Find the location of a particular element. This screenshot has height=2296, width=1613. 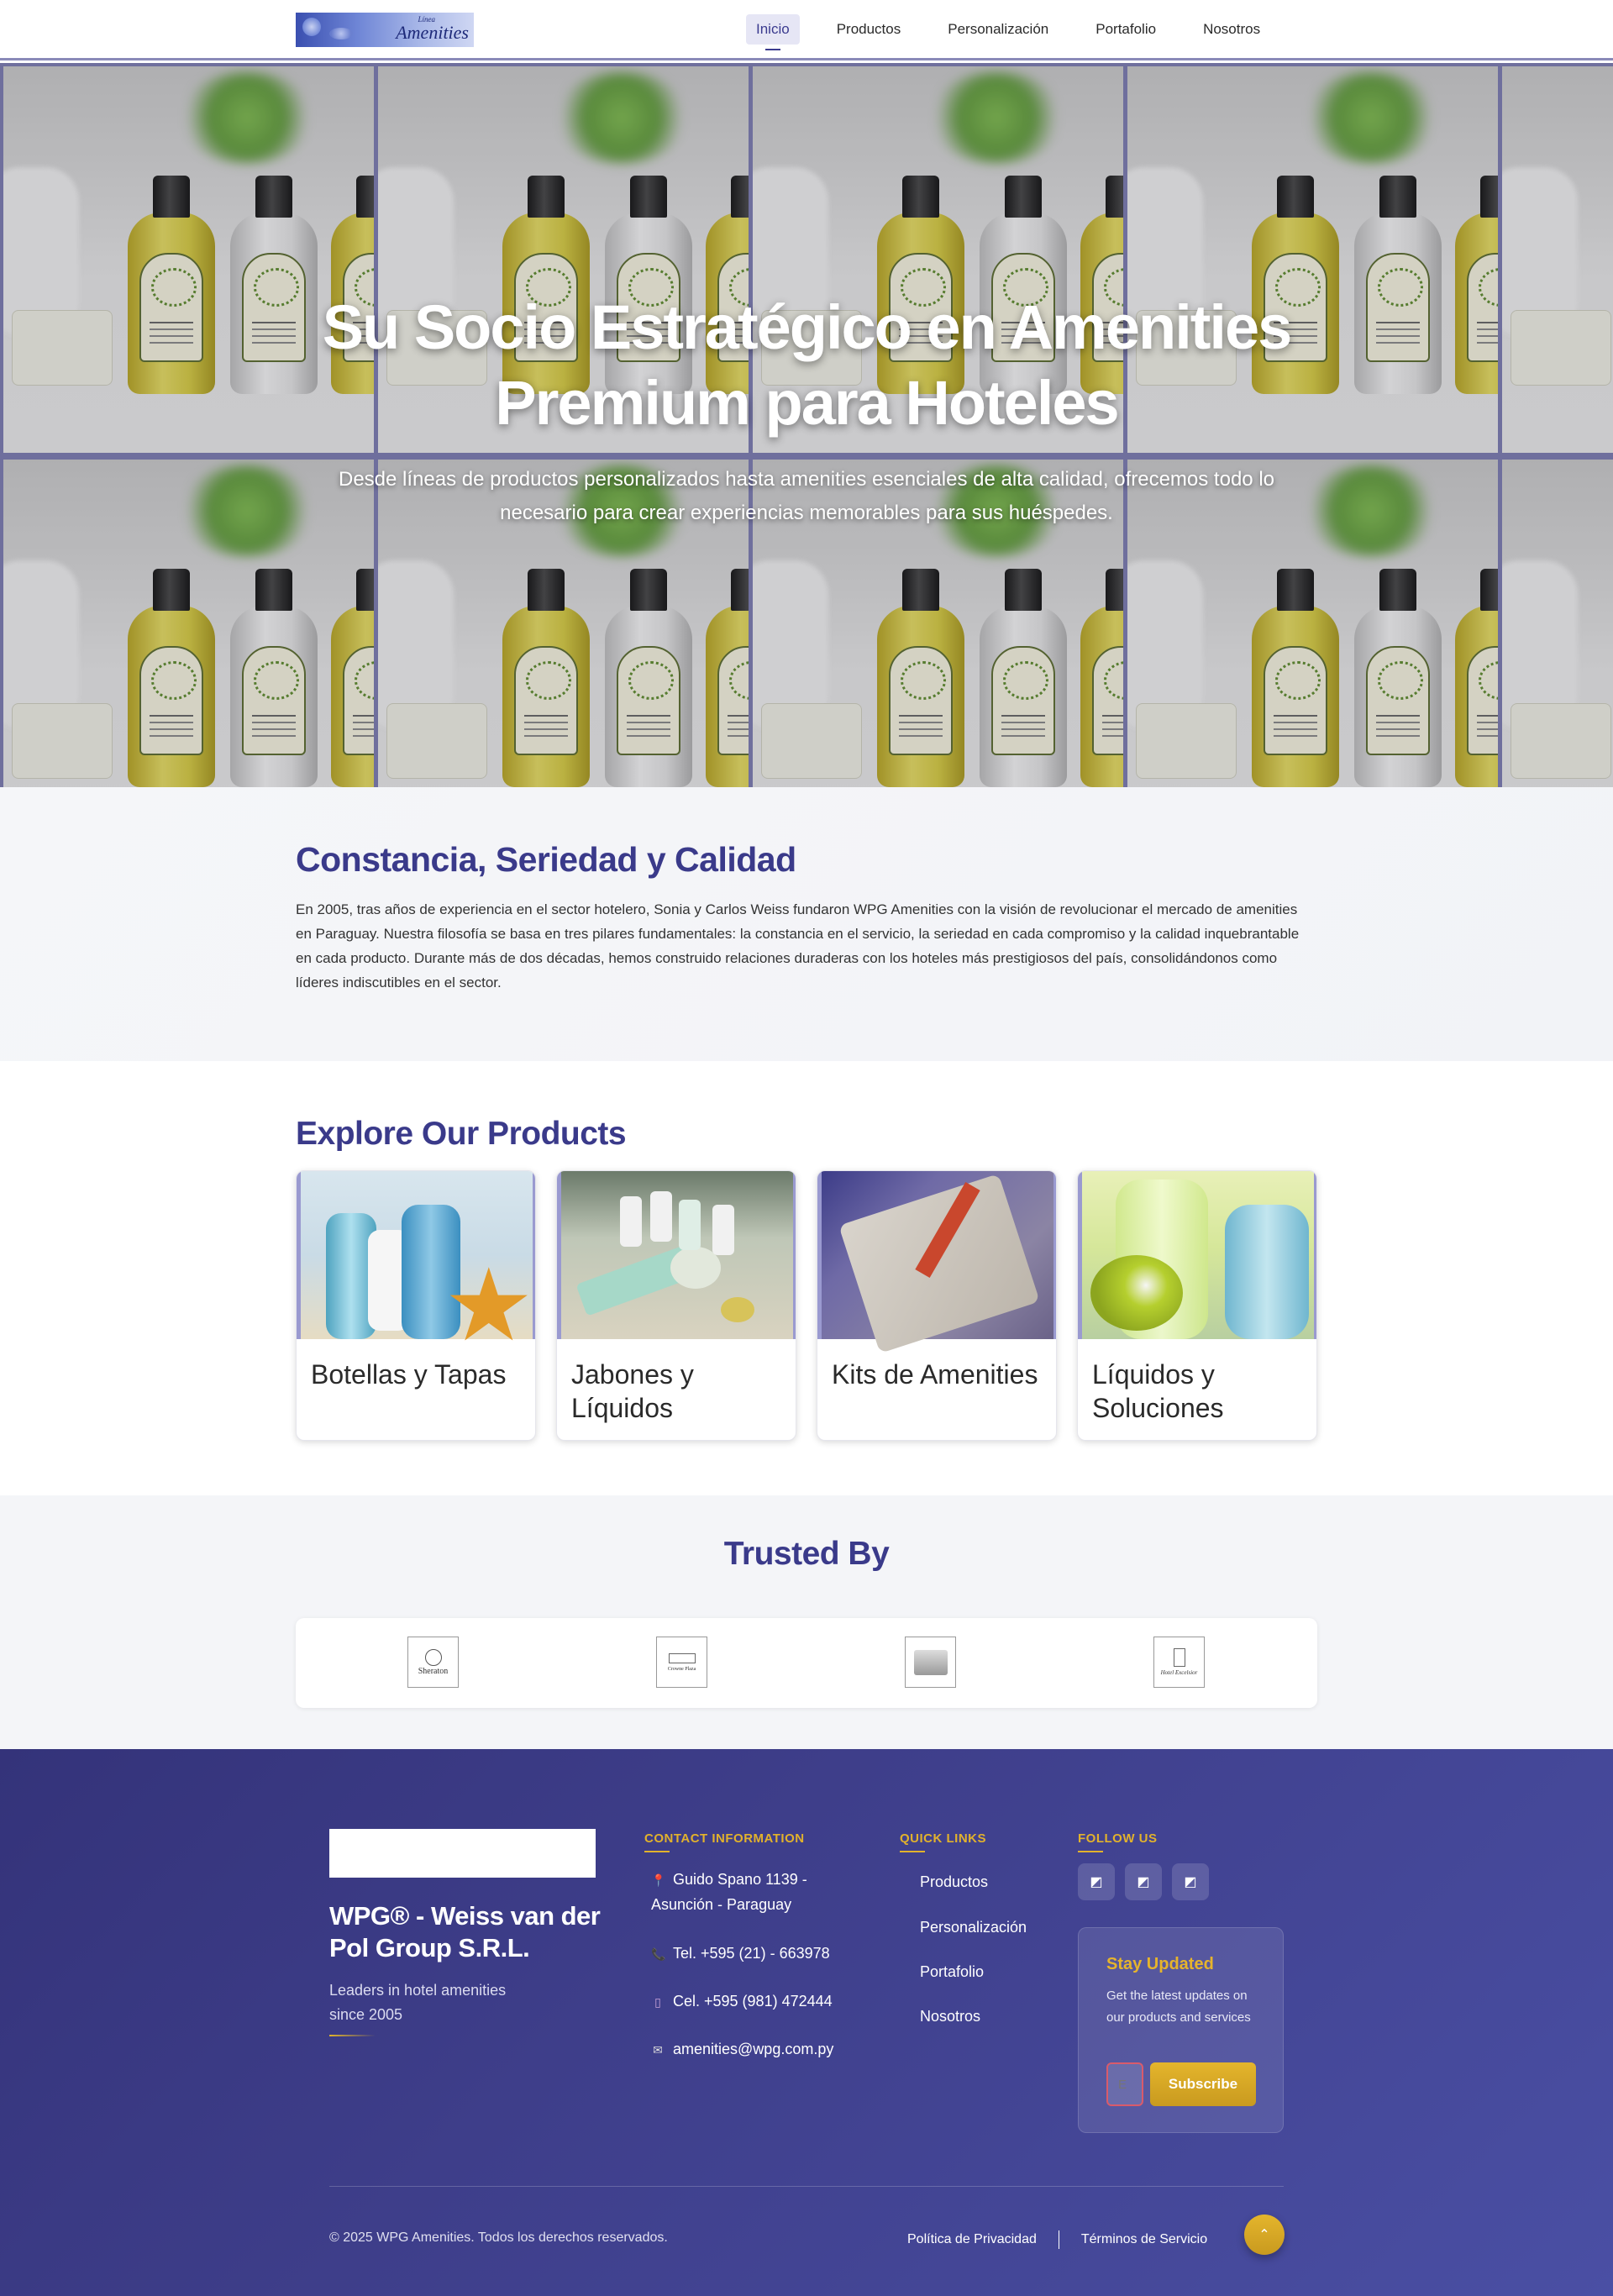

product-card-kits: Kits de Amenities is located at coordinates (937, 1305).